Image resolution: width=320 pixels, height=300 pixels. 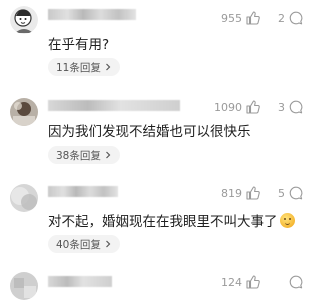 What do you see at coordinates (78, 67) in the screenshot?
I see `replies-label: 11条回复` at bounding box center [78, 67].